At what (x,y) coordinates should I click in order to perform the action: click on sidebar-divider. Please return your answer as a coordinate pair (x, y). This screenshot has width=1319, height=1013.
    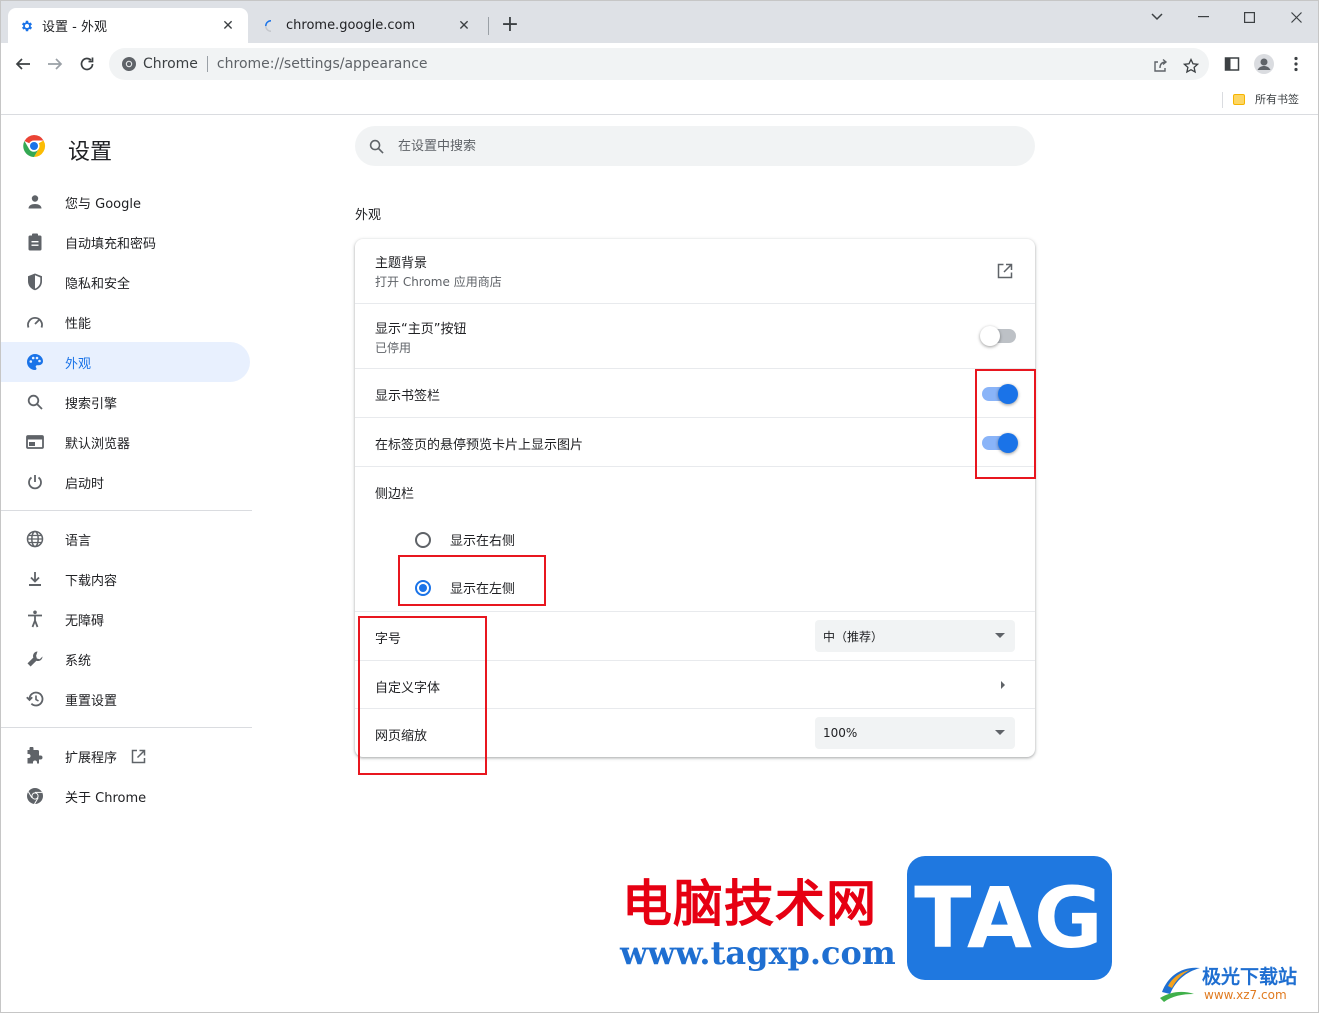
    Looking at the image, I should click on (126, 727).